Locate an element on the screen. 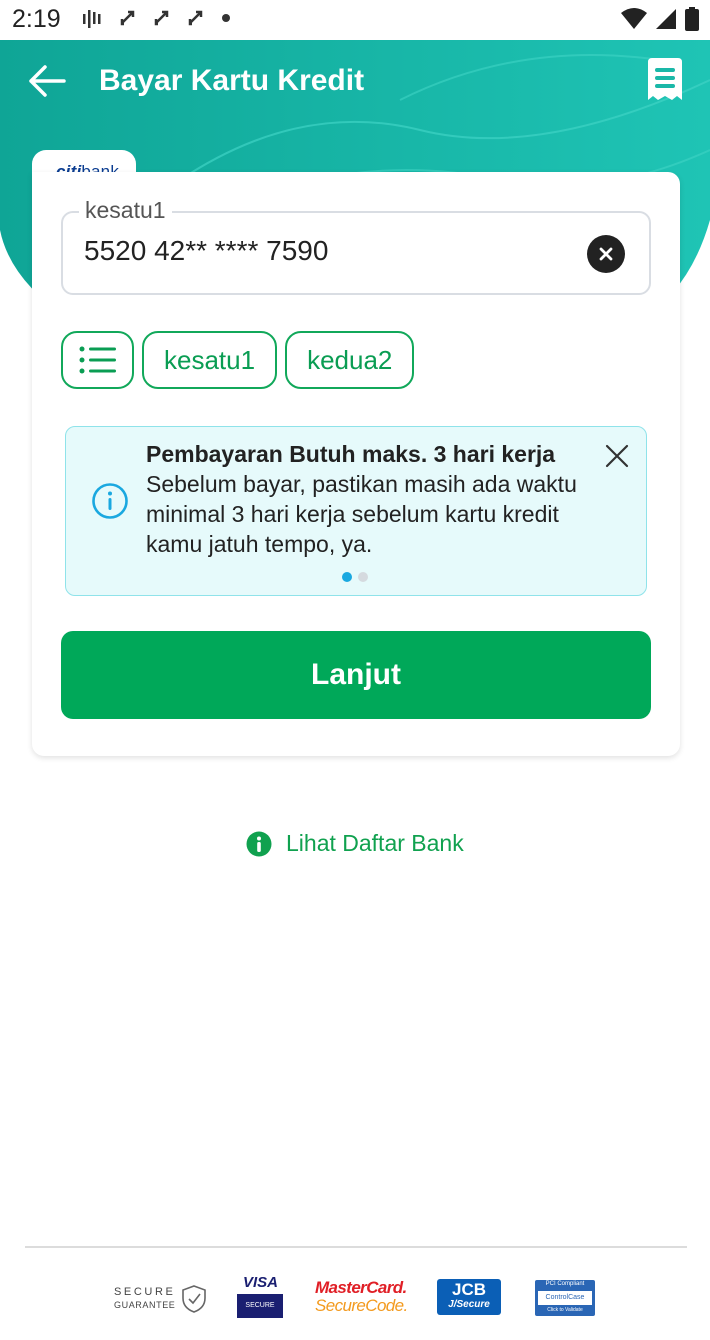 The width and height of the screenshot is (710, 1340). transaction-history-button is located at coordinates (665, 80).